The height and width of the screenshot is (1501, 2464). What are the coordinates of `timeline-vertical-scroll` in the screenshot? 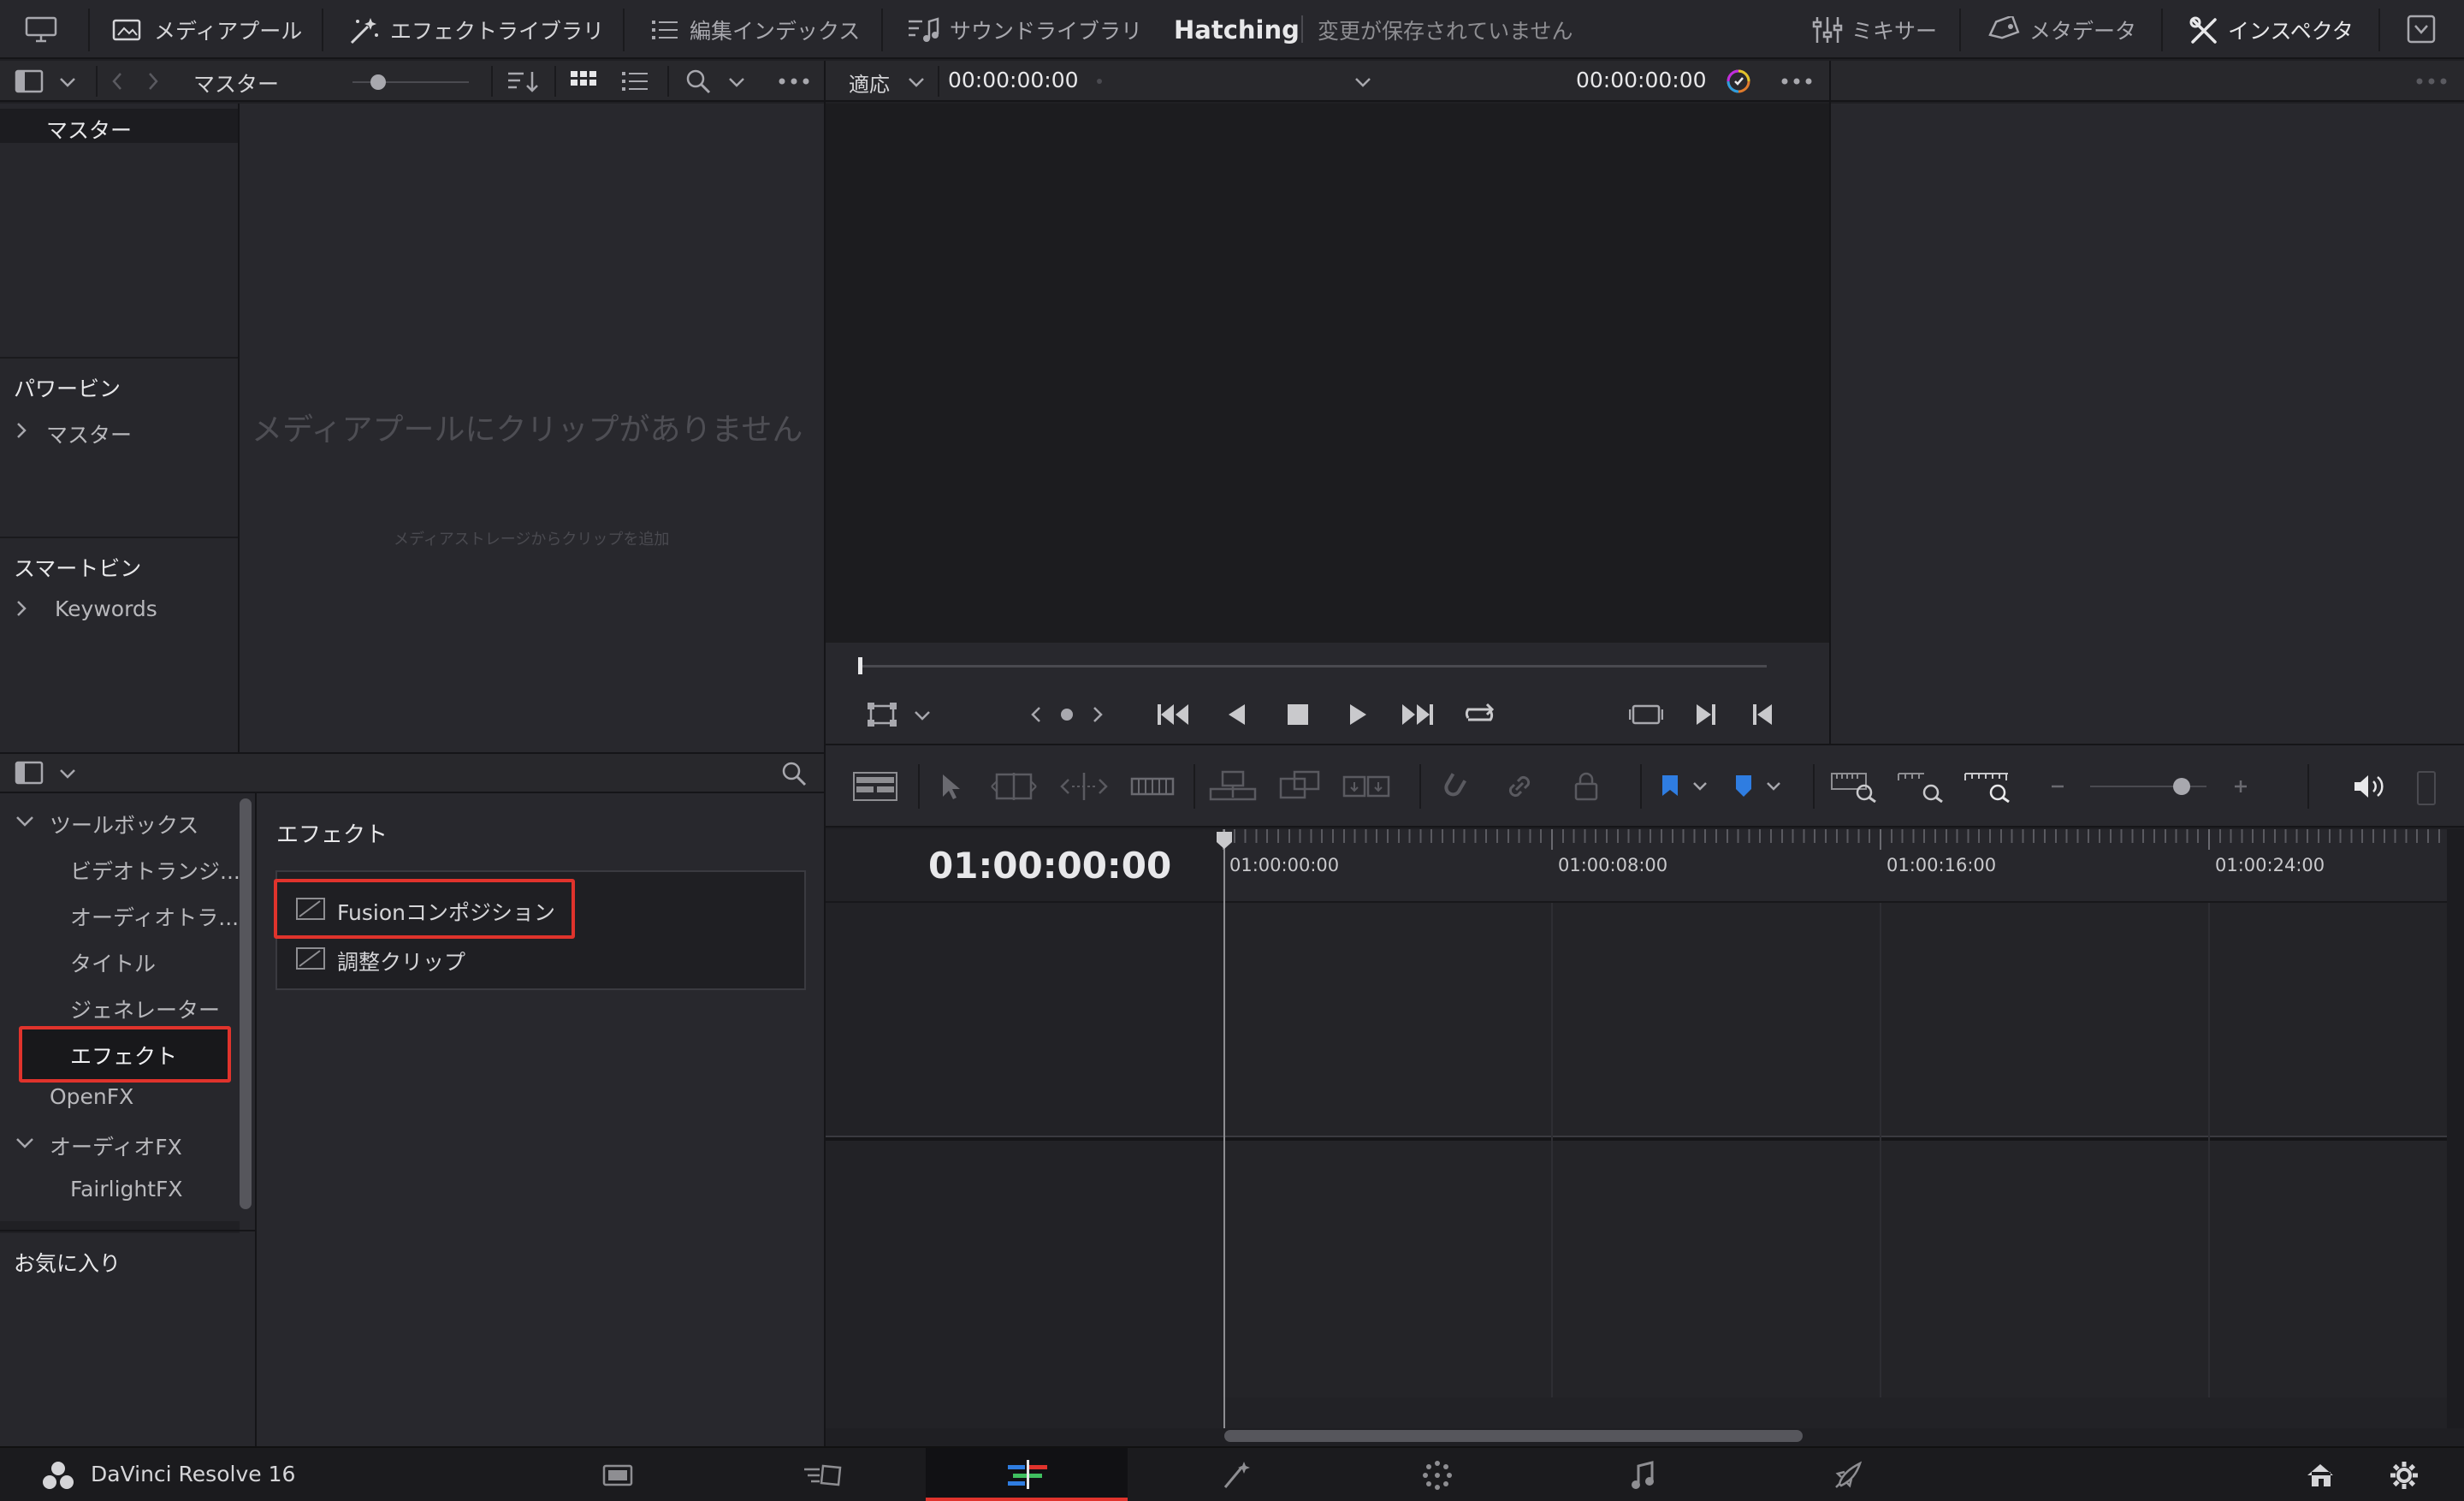 It's located at (2455, 1128).